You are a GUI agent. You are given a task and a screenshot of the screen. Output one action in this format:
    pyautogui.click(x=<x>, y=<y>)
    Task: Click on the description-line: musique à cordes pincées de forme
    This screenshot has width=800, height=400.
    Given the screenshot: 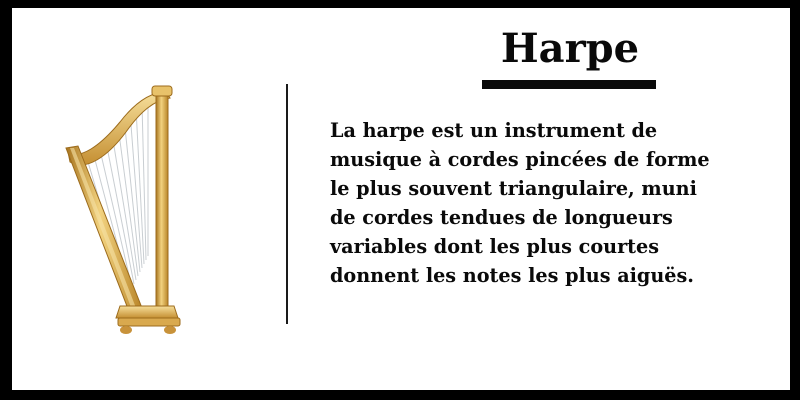 What is the action you would take?
    pyautogui.click(x=520, y=159)
    